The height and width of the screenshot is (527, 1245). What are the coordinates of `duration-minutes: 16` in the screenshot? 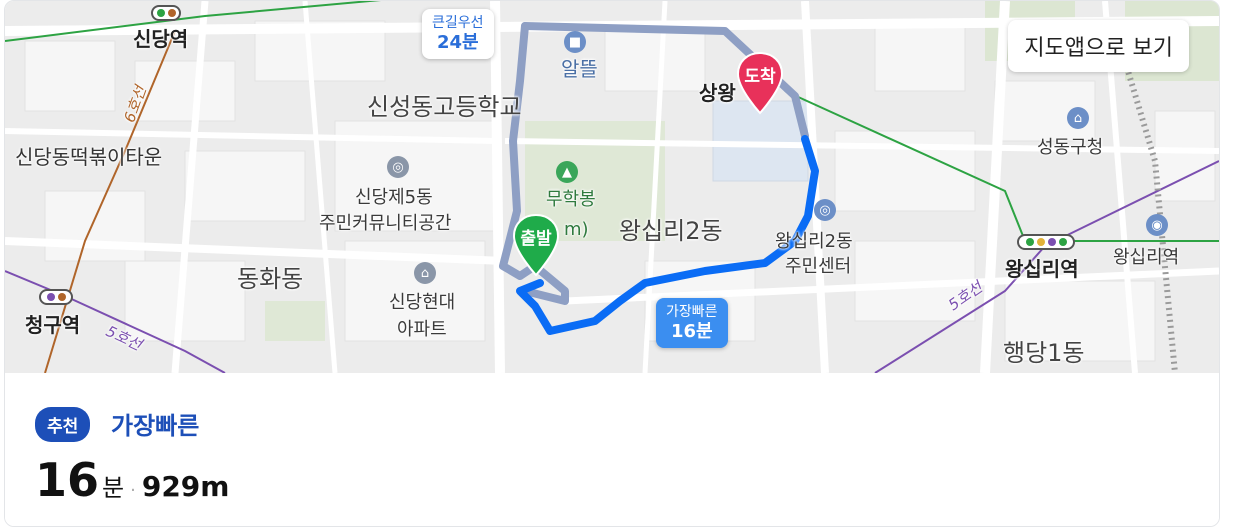 It's located at (67, 480).